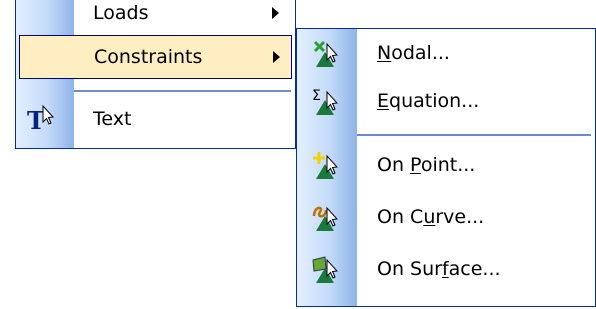  Describe the element at coordinates (155, 17) in the screenshot. I see `menu-item-loads: Loads` at that location.